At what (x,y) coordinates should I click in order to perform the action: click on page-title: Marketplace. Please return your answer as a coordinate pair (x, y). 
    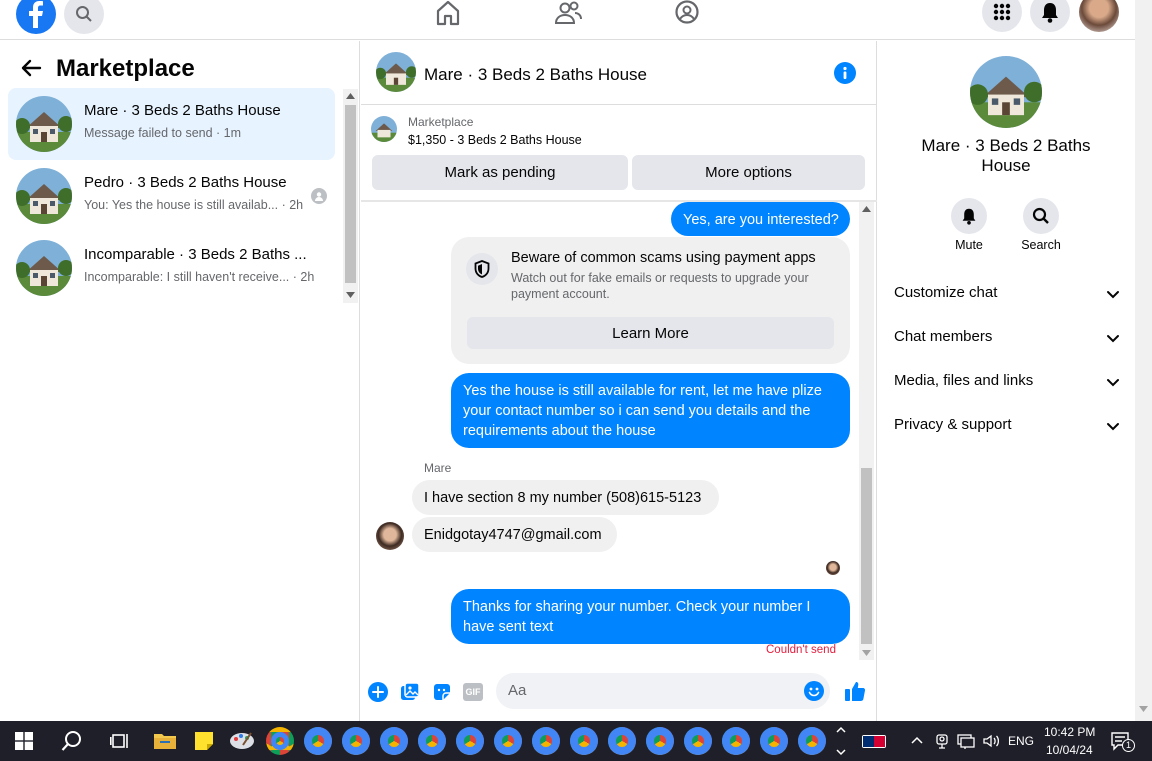
    Looking at the image, I should click on (125, 68).